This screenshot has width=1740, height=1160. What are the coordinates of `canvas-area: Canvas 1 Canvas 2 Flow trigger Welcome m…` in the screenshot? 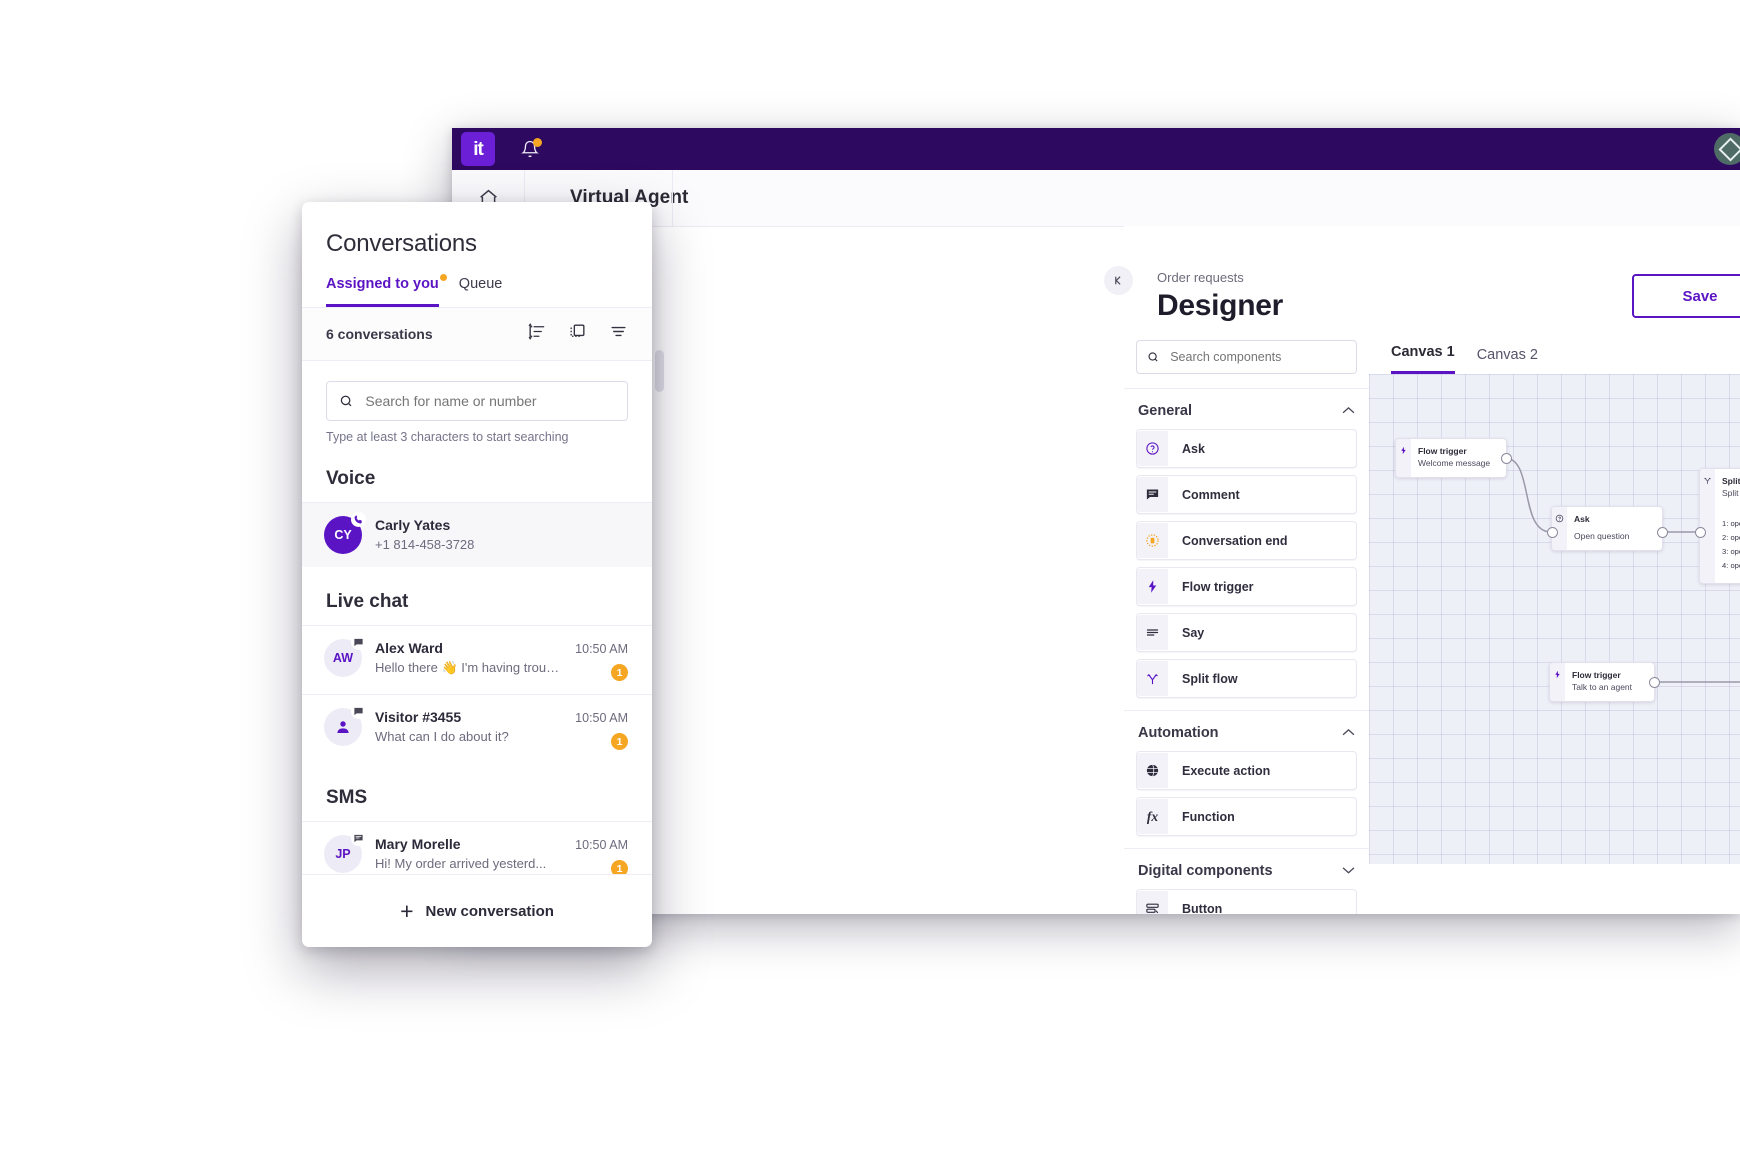 It's located at (1554, 619).